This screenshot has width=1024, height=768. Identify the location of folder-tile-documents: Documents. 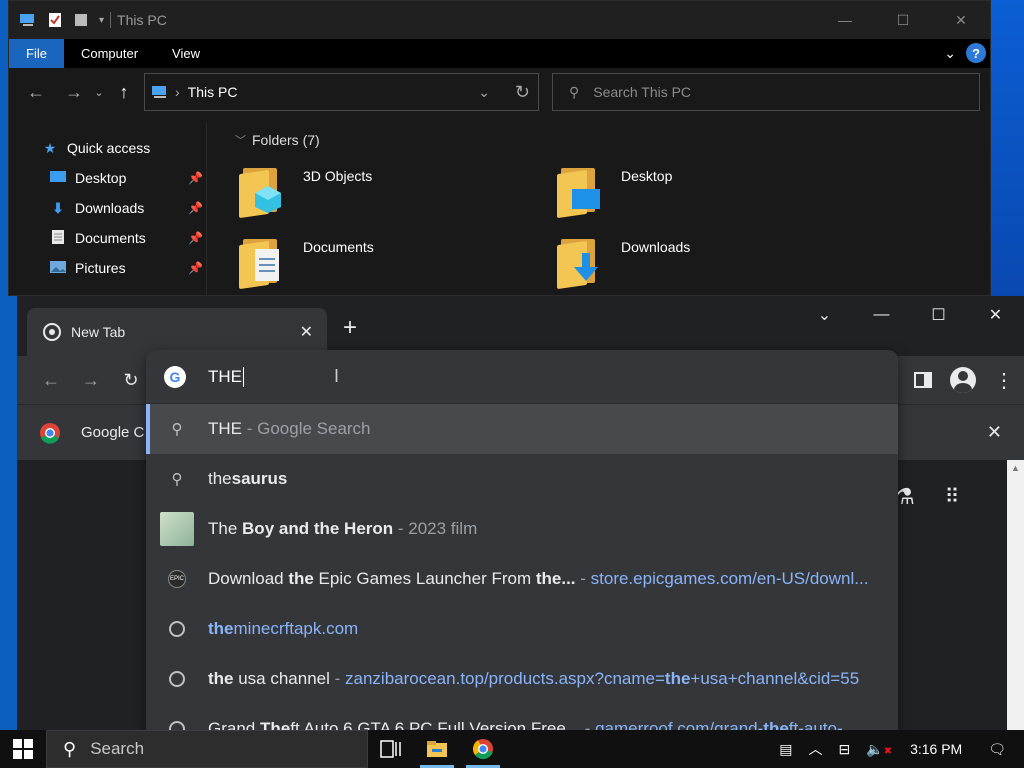
(367, 263).